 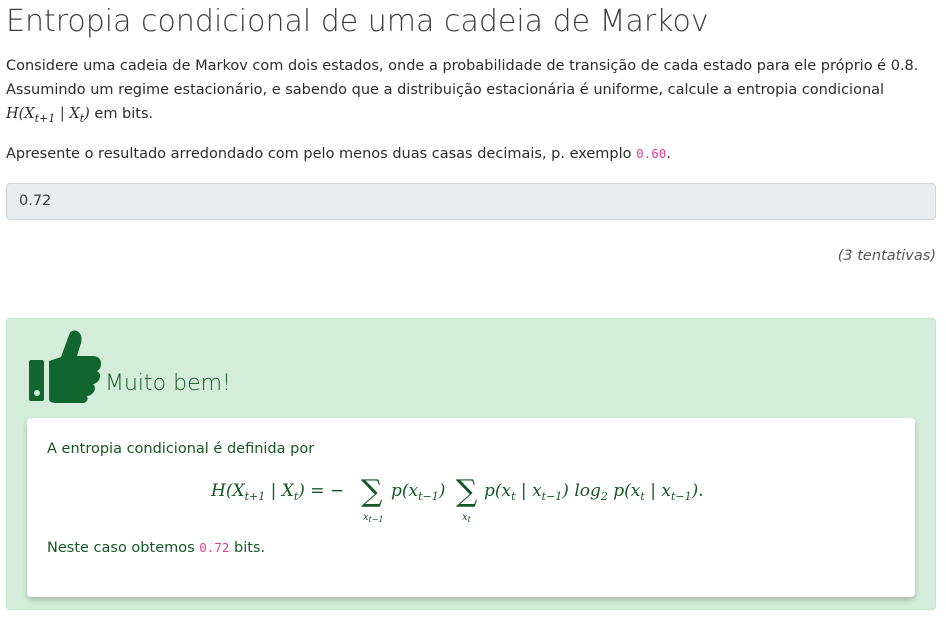 I want to click on feedback-title: Muito bem!, so click(x=168, y=383).